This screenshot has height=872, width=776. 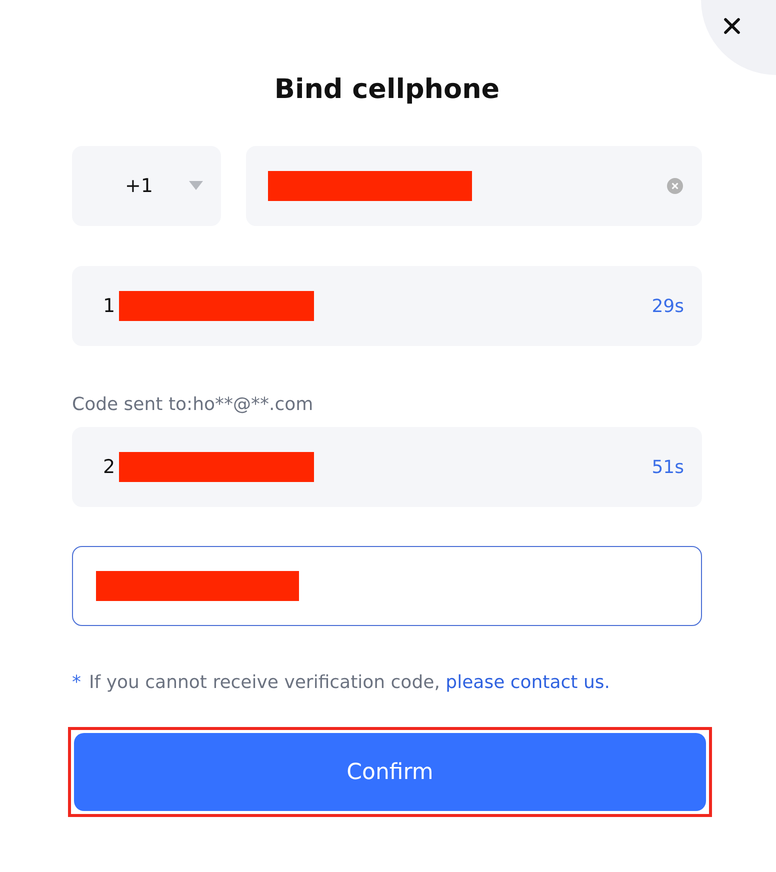 What do you see at coordinates (387, 306) in the screenshot?
I see `code-field: 1 29s` at bounding box center [387, 306].